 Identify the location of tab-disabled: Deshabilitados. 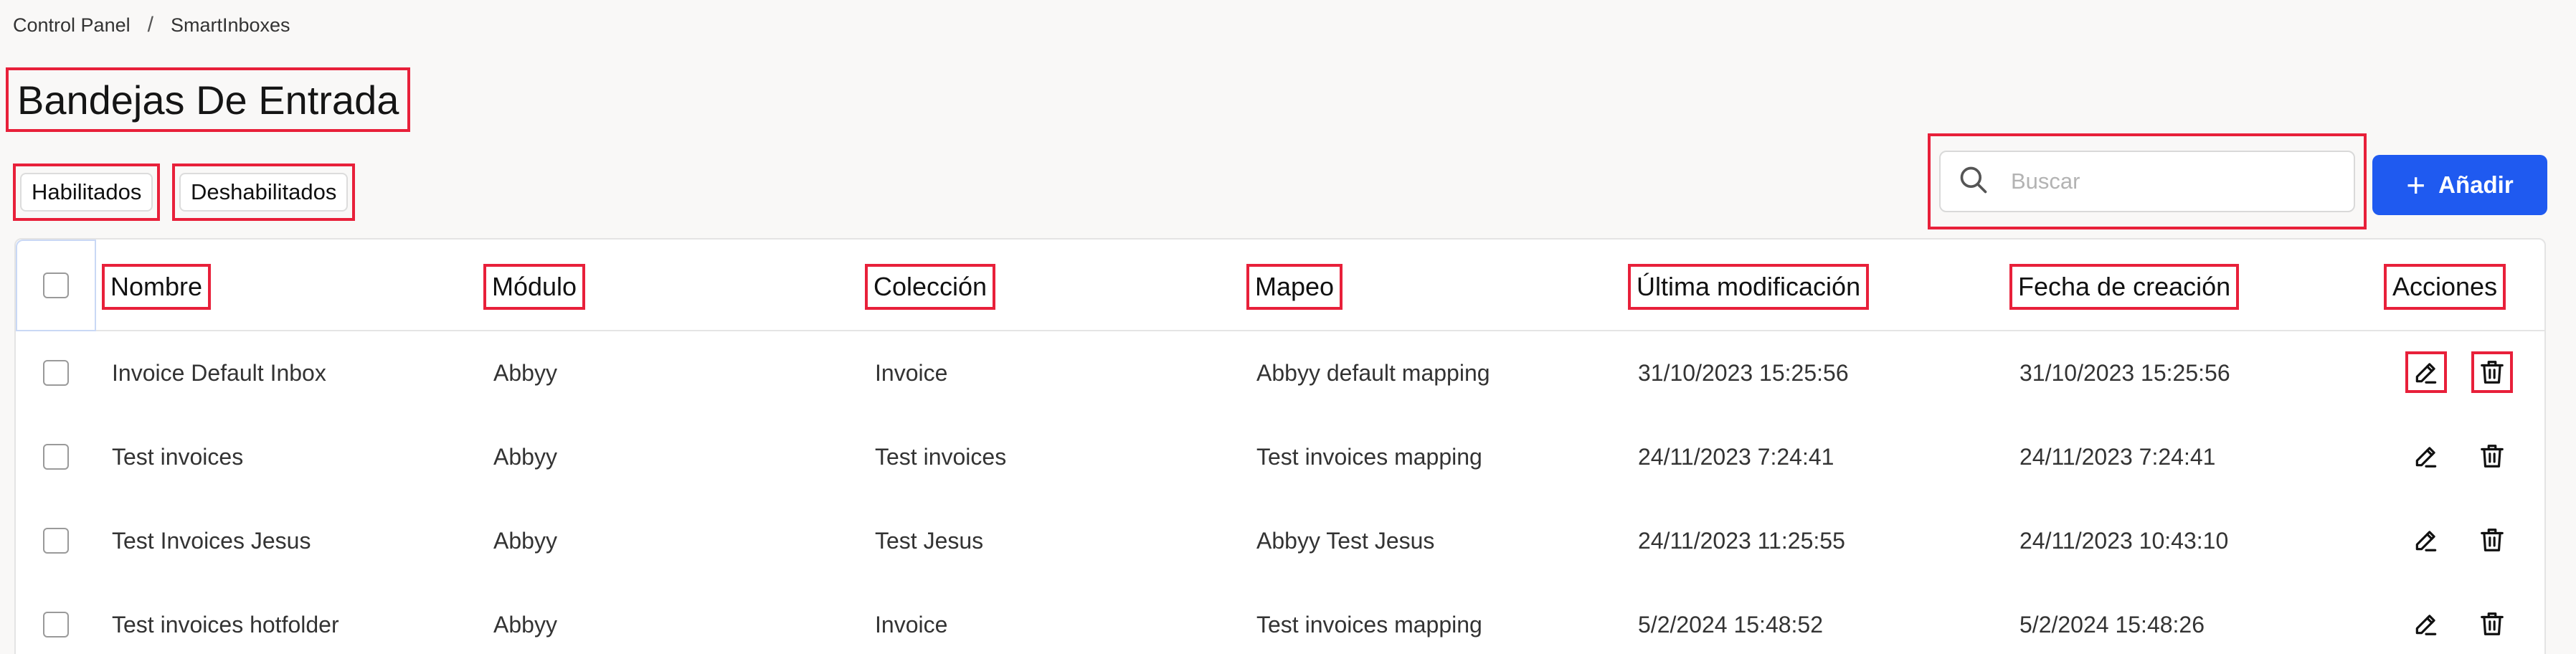
(263, 192).